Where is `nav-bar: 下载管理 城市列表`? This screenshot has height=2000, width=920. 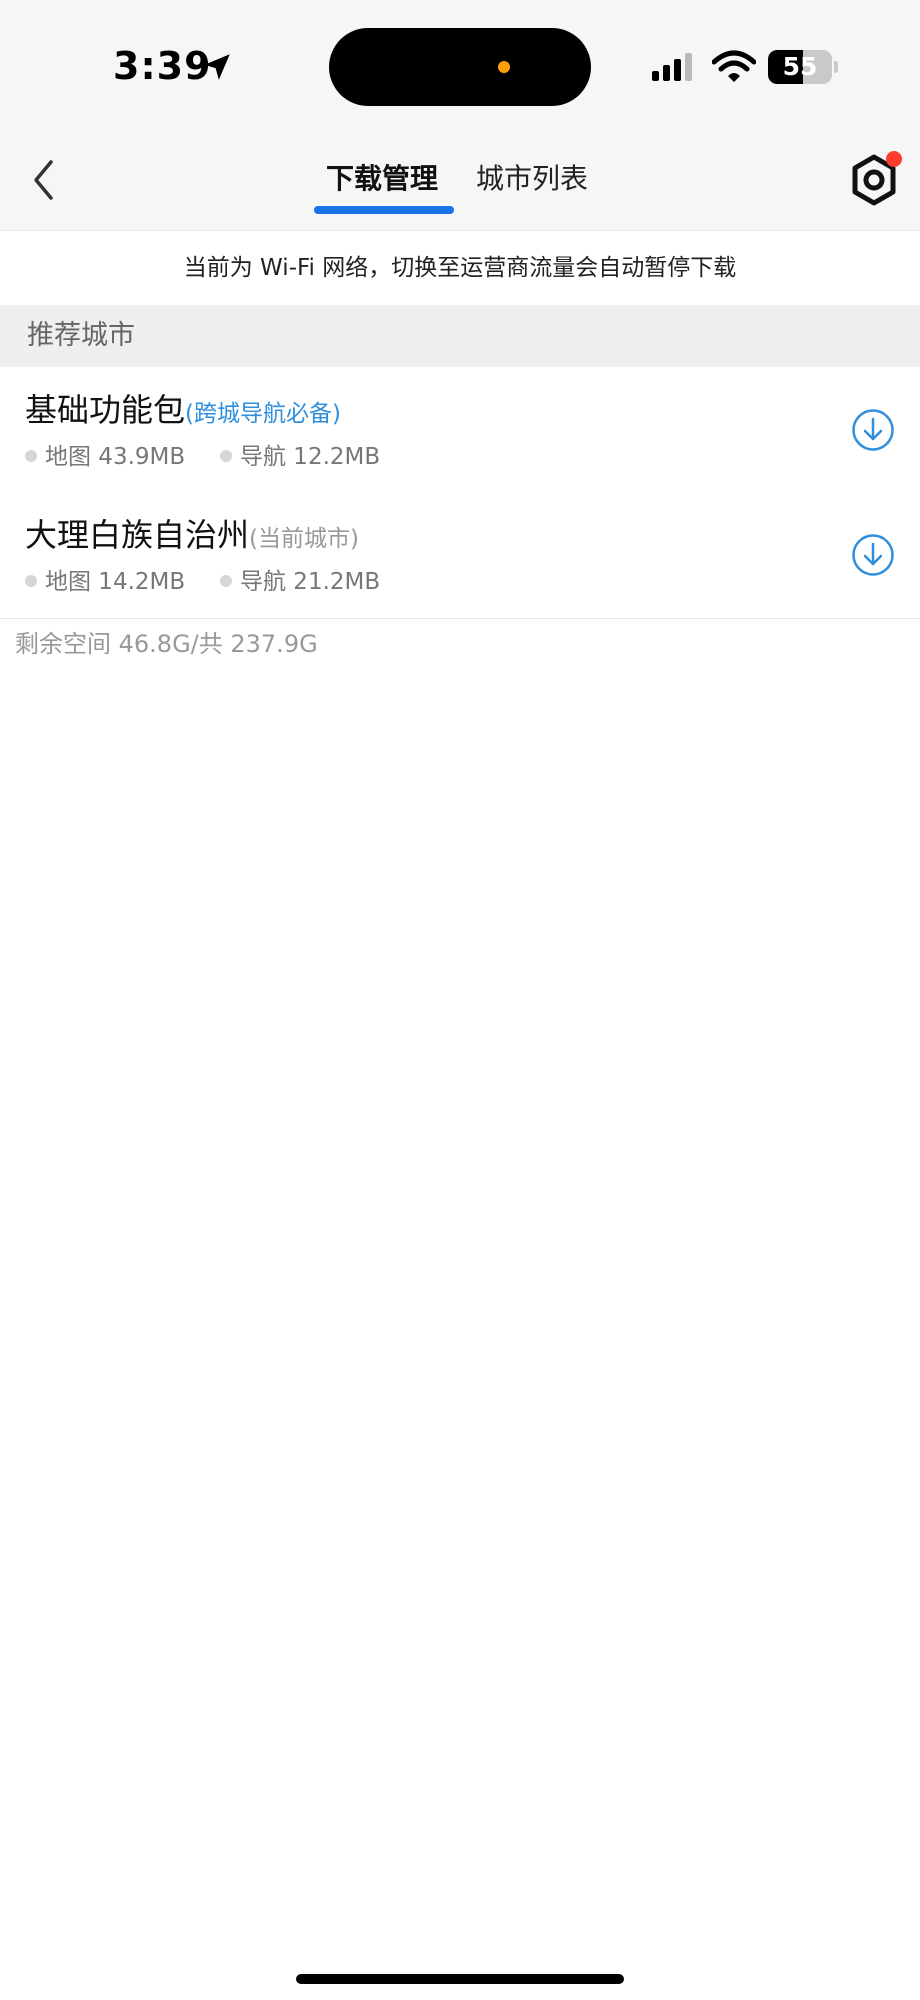
nav-bar: 下载管理 城市列表 is located at coordinates (460, 183).